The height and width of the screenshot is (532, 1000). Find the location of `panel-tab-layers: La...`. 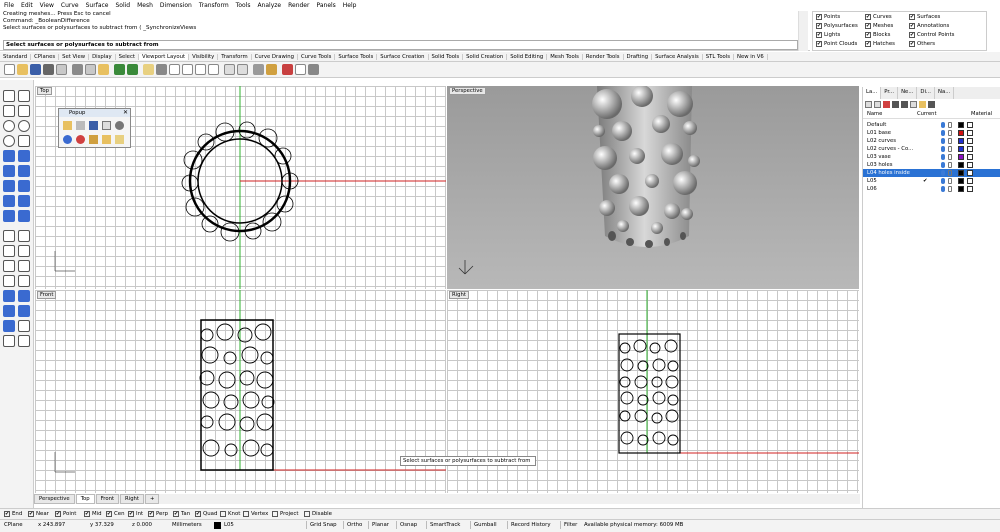

panel-tab-layers: La... is located at coordinates (872, 93).